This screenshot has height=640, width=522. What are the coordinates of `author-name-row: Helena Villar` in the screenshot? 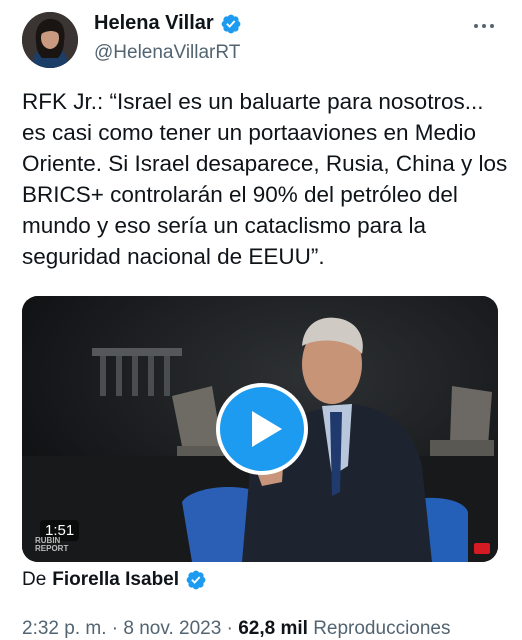 It's located at (168, 23).